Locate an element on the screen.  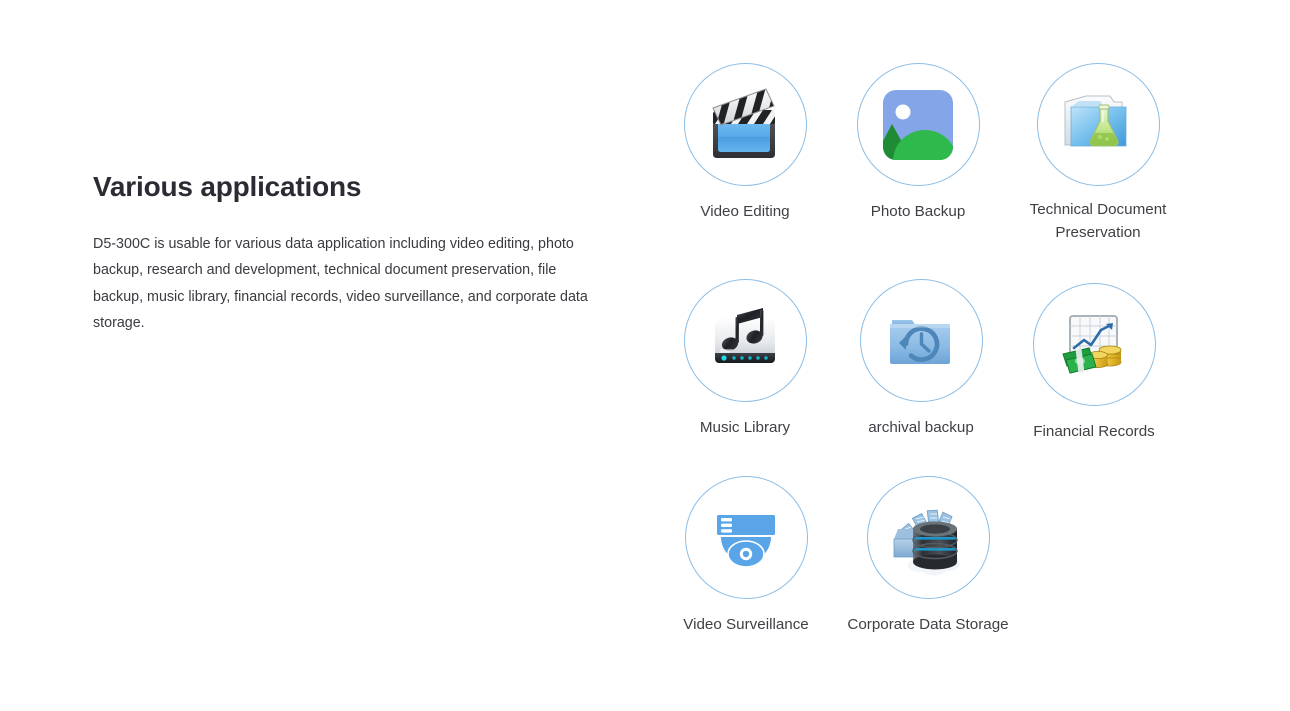
application-item-corporate-data-storage: Corporate Data Storage is located at coordinates (928, 556).